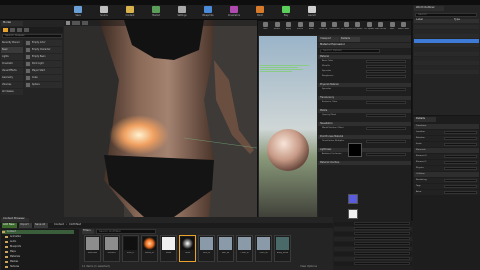  What do you see at coordinates (260, 12) in the screenshot?
I see `build-button: Build` at bounding box center [260, 12].